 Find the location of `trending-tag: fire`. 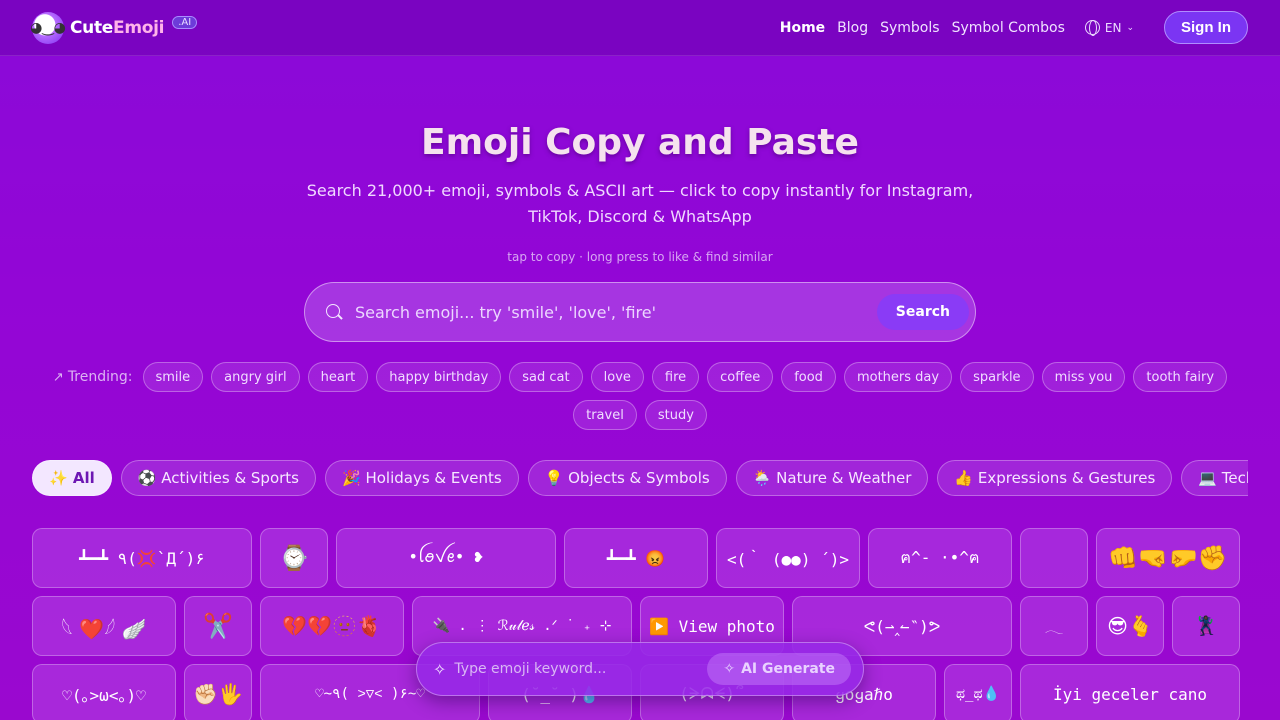

trending-tag: fire is located at coordinates (675, 377).